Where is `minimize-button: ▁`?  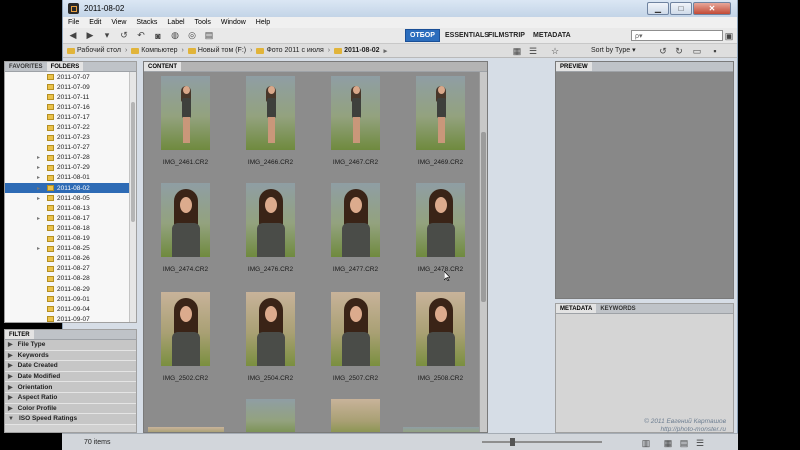
minimize-button: ▁ is located at coordinates (658, 8).